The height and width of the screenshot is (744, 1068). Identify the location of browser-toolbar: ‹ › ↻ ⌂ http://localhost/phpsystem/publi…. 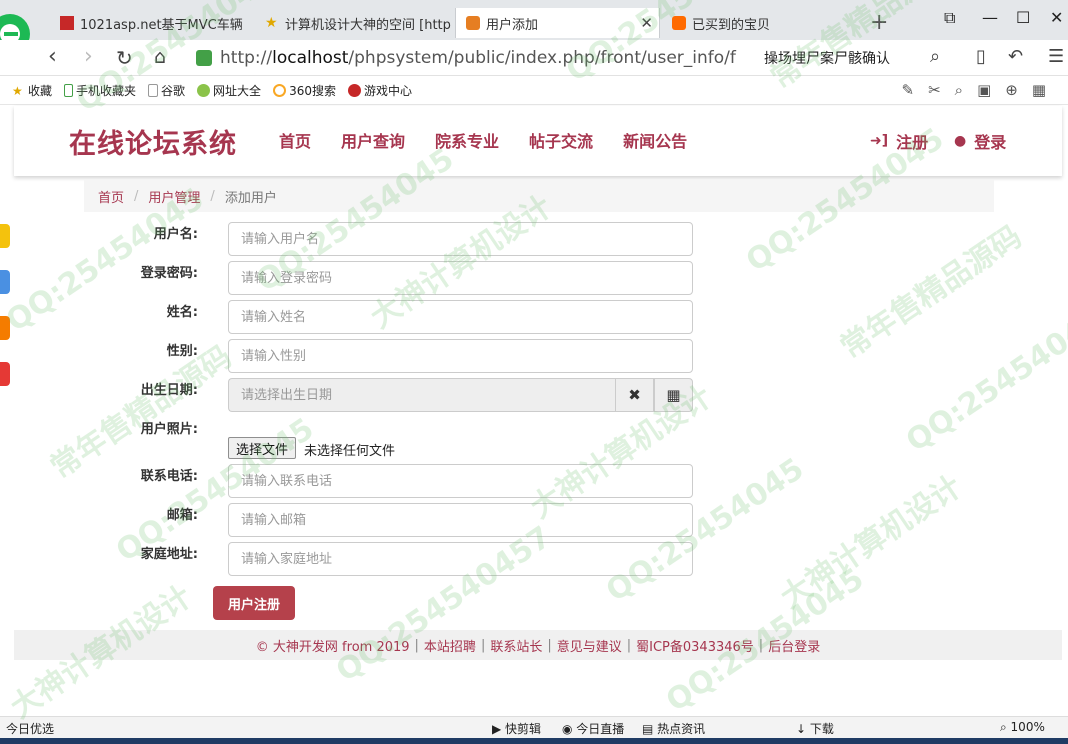
(534, 58).